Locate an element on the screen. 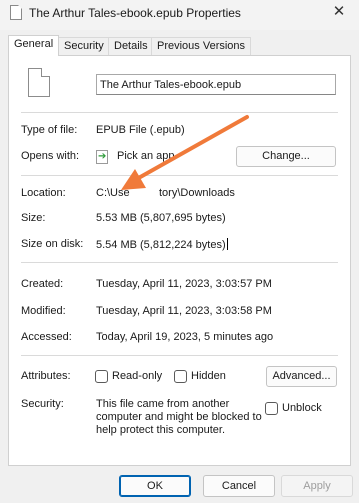  size-label: Size: is located at coordinates (33, 218).